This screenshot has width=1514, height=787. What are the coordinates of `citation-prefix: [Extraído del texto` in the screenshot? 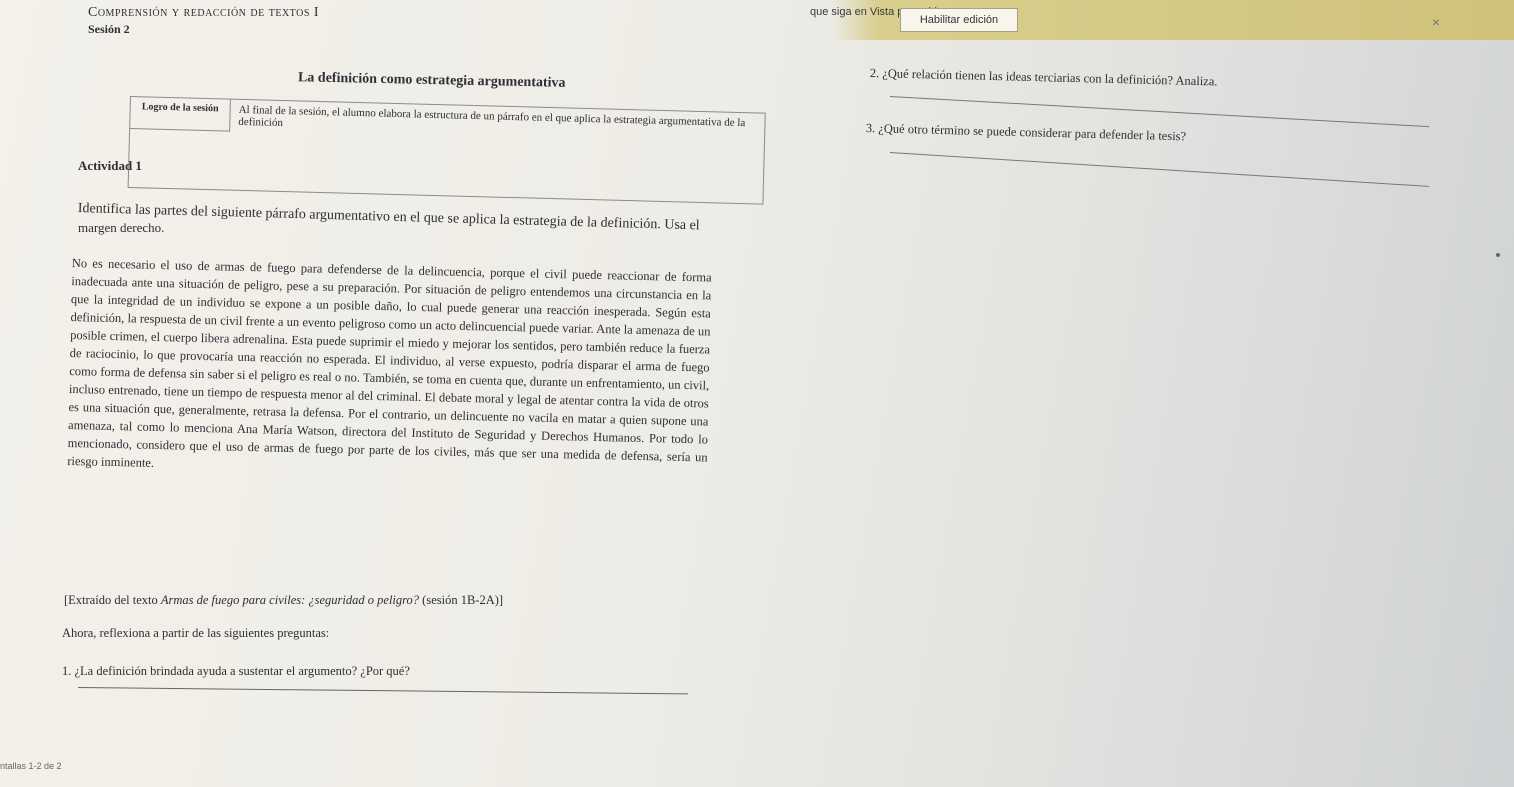 It's located at (112, 600).